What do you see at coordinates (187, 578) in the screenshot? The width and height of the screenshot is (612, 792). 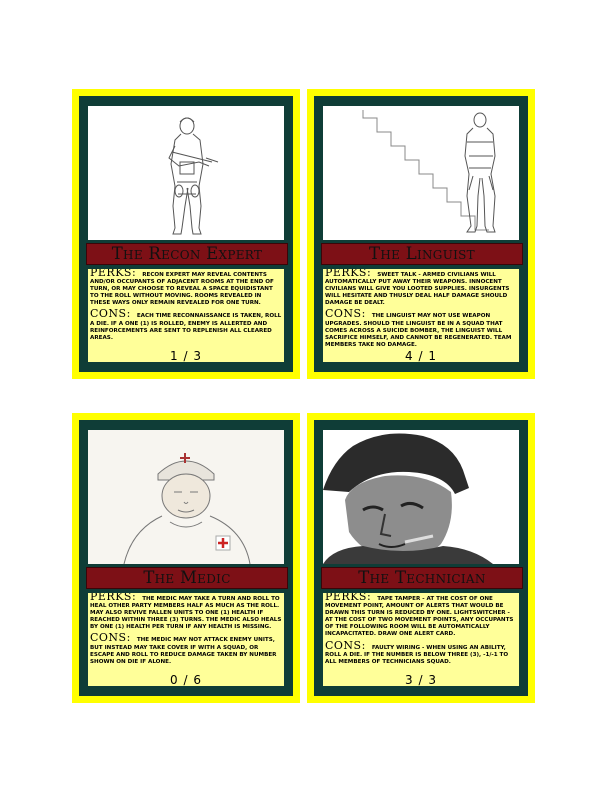 I see `card-title: The Medic` at bounding box center [187, 578].